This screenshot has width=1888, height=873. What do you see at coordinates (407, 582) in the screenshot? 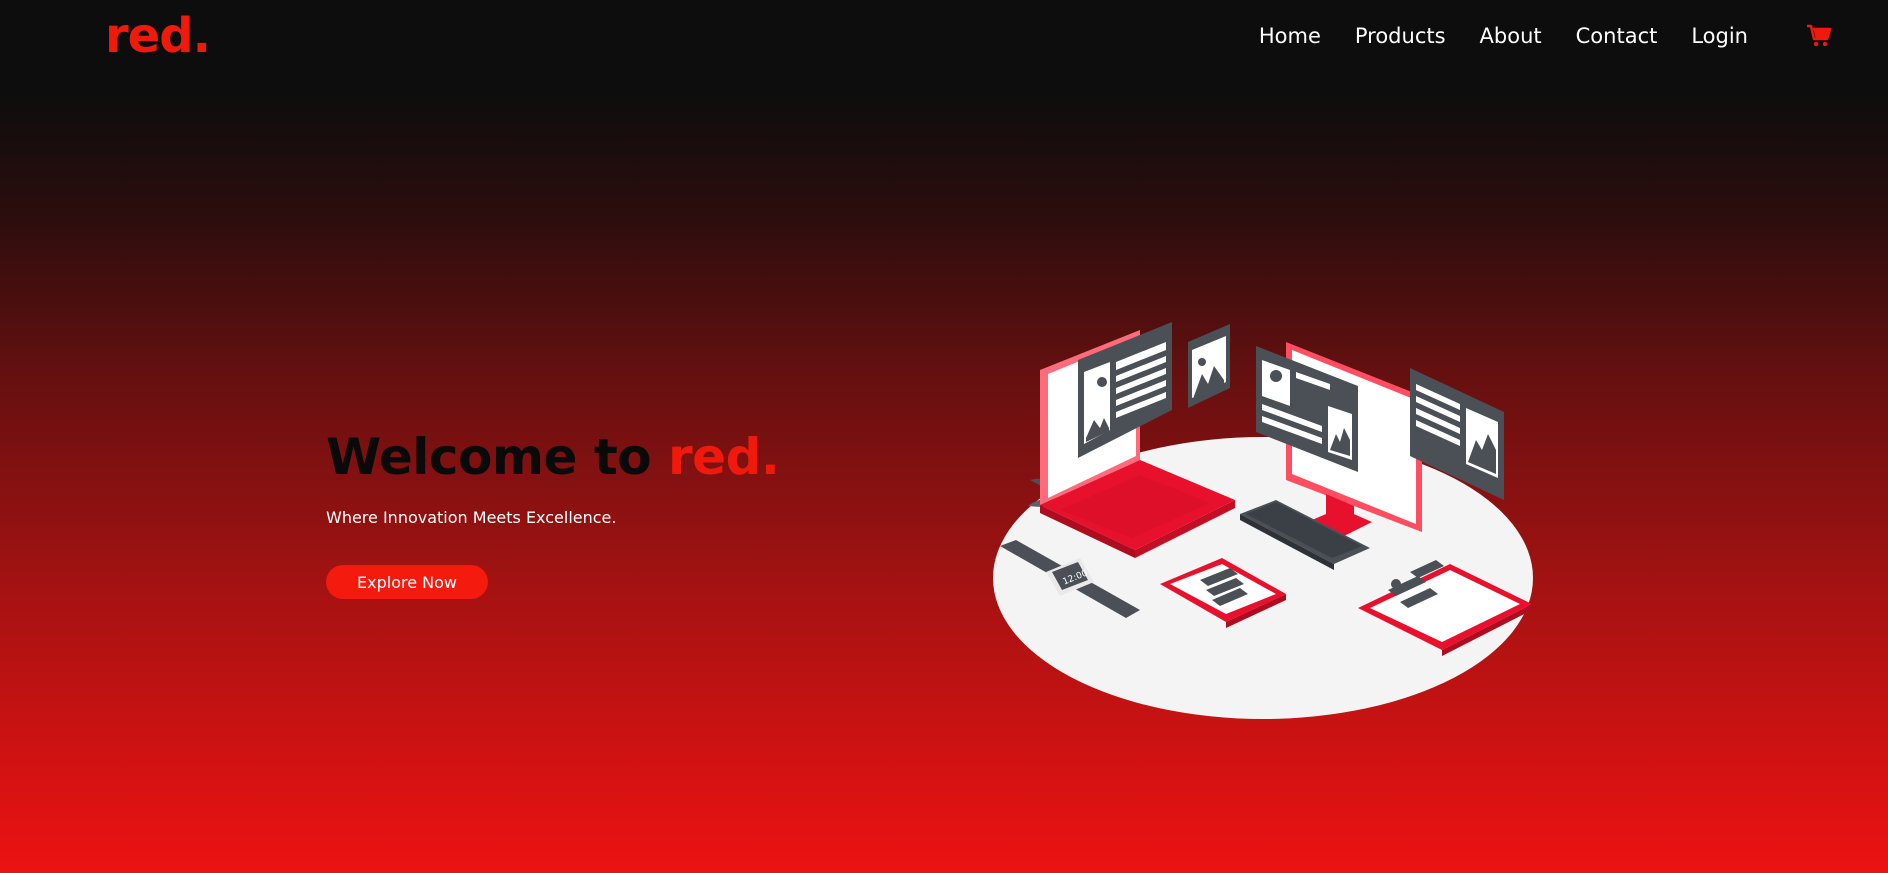
I see `explore-now-button: Explore Now` at bounding box center [407, 582].